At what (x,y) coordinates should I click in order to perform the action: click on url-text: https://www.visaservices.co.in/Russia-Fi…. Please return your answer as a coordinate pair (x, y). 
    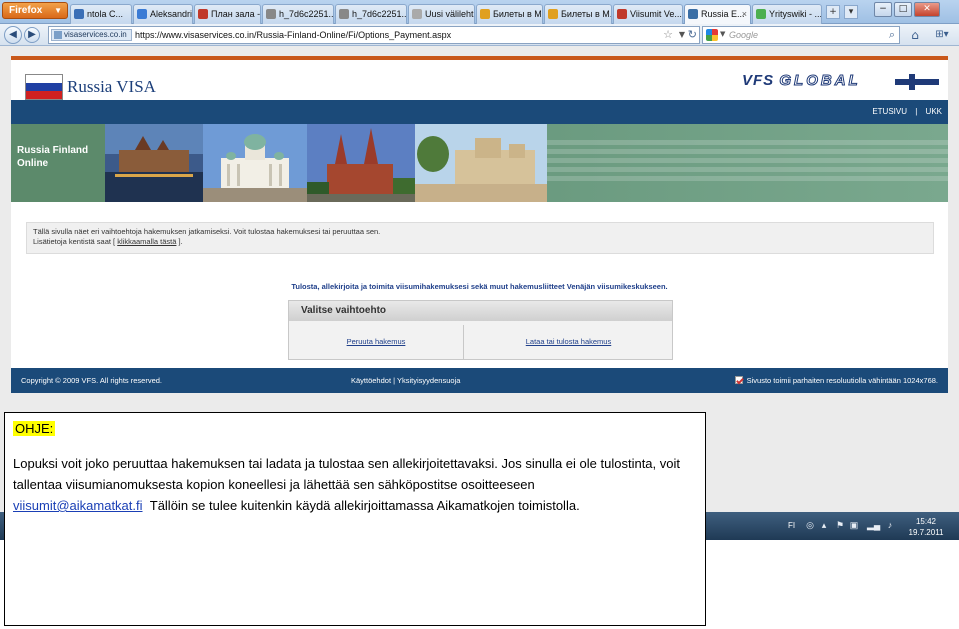
    Looking at the image, I should click on (293, 35).